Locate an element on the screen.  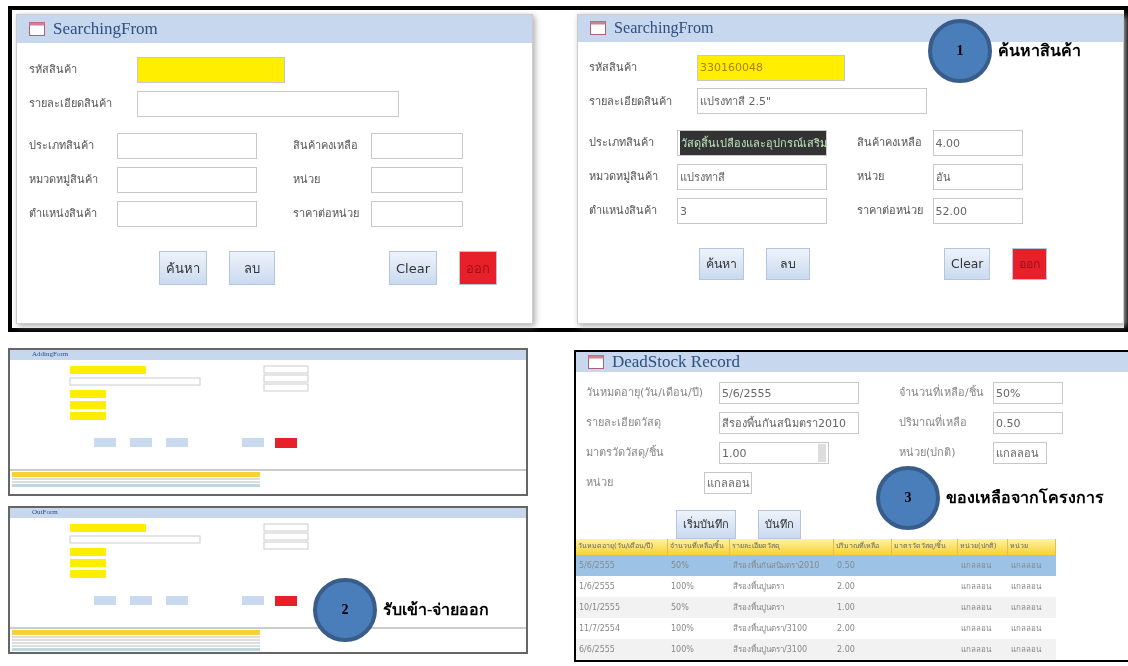
callout-label: ของเหลือจากโครงการ is located at coordinates (1025, 497).